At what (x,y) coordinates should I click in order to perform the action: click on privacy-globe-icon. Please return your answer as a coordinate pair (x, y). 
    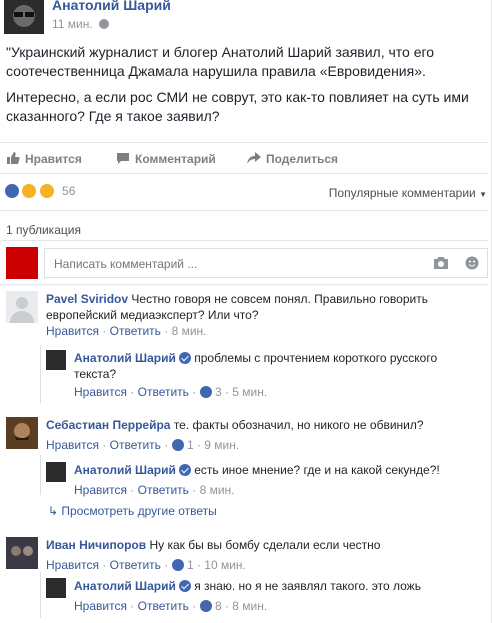
    Looking at the image, I should click on (104, 24).